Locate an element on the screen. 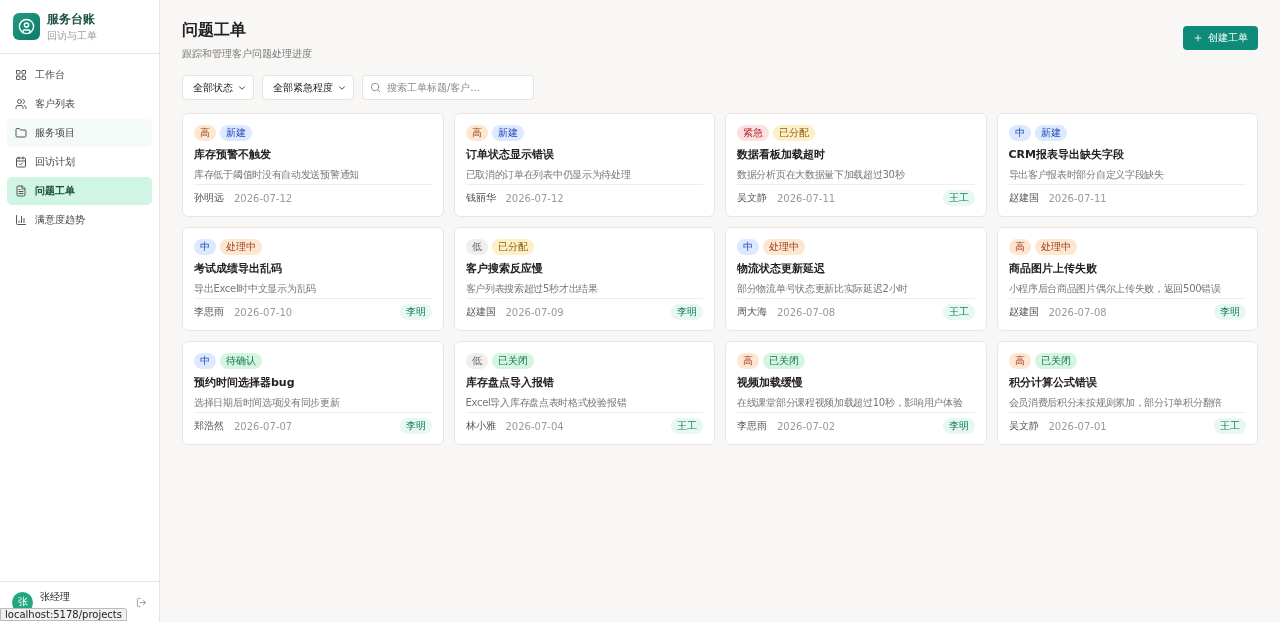 The image size is (1280, 622). ticket-card: 高 新建 库存预警不触发 库存低于阈值时没有自动发送预警通知 孙明远 2026-07-12 is located at coordinates (313, 165).